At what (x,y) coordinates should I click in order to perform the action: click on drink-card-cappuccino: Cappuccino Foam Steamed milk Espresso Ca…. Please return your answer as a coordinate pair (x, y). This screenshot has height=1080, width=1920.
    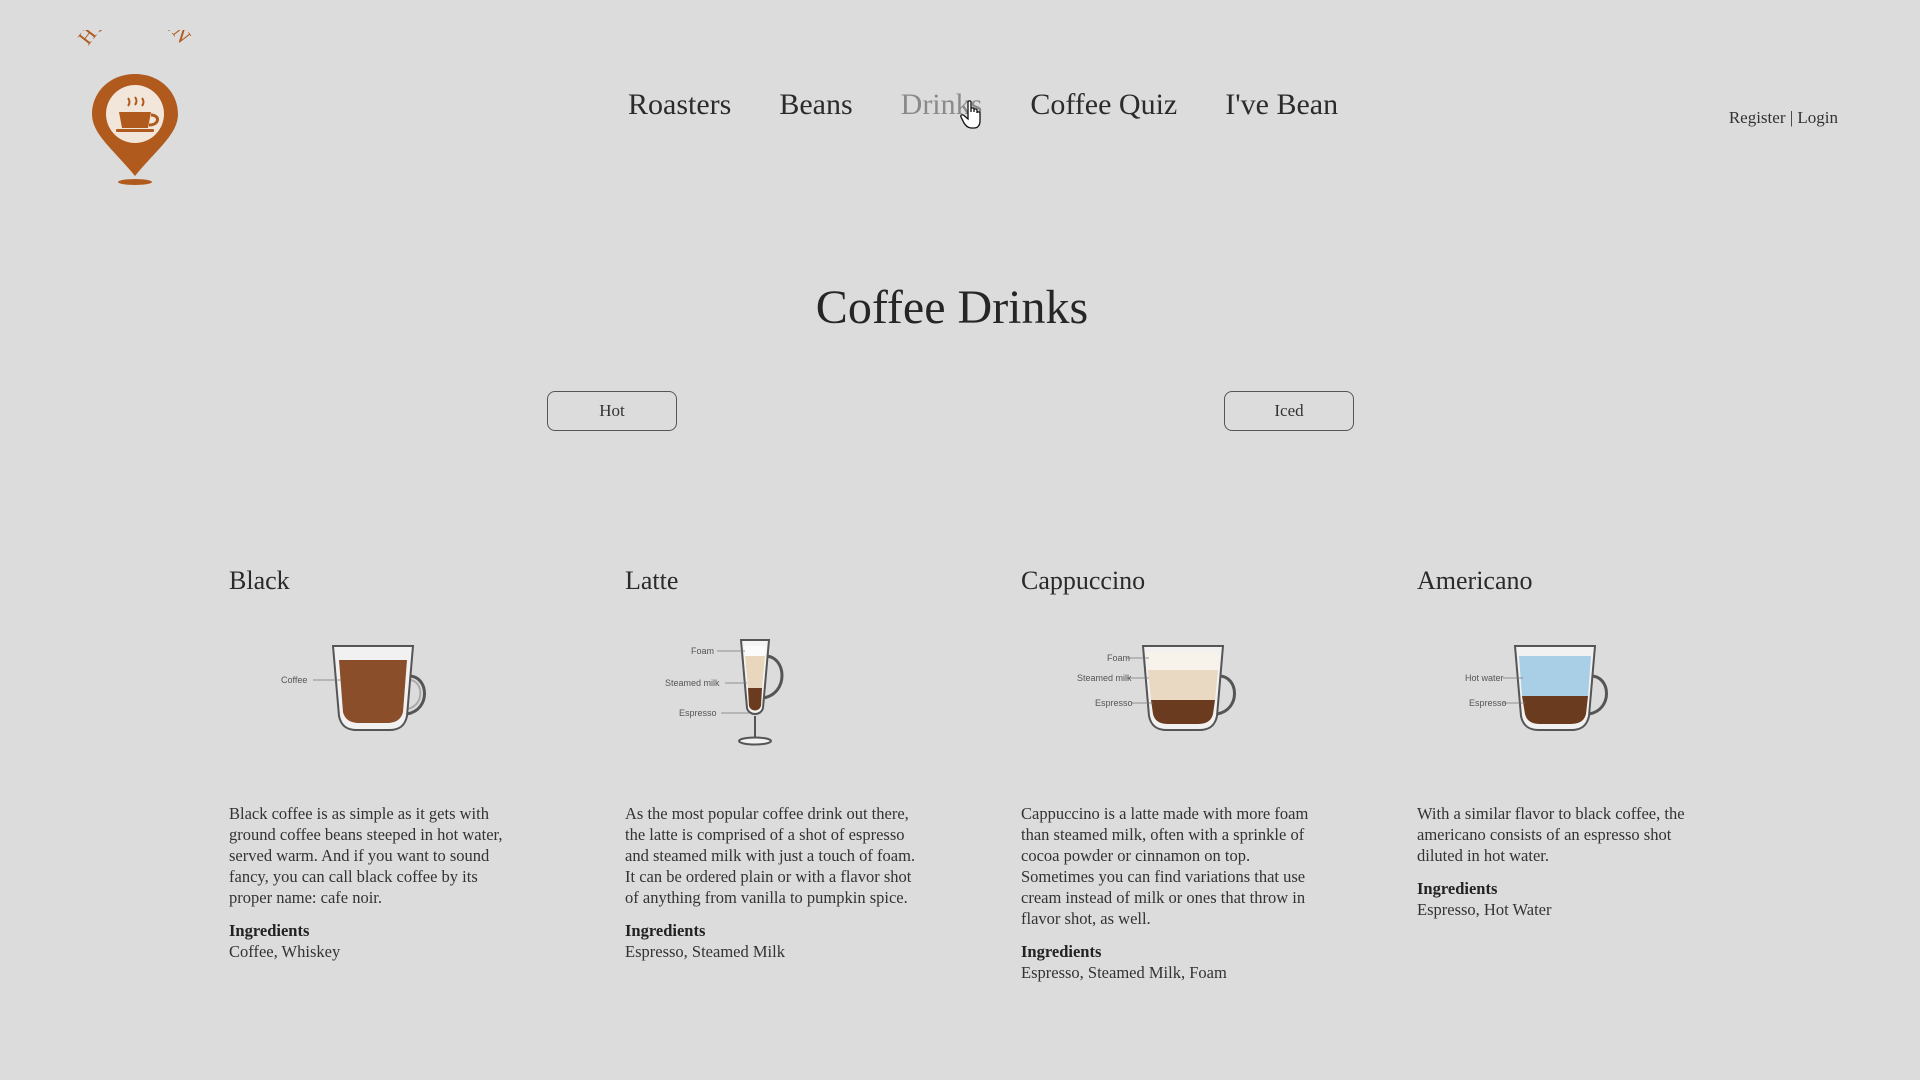
    Looking at the image, I should click on (1171, 774).